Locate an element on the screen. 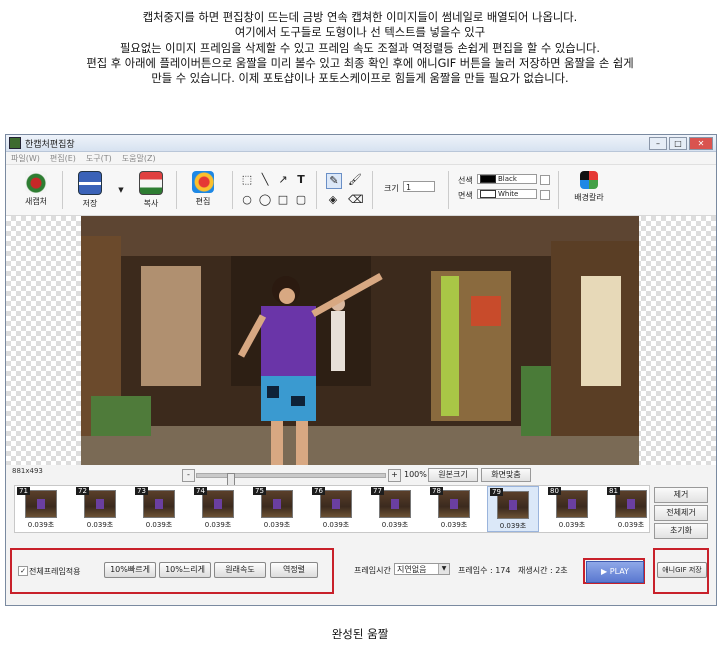 The height and width of the screenshot is (651, 720). menu-file: 파일(W) is located at coordinates (25, 158).